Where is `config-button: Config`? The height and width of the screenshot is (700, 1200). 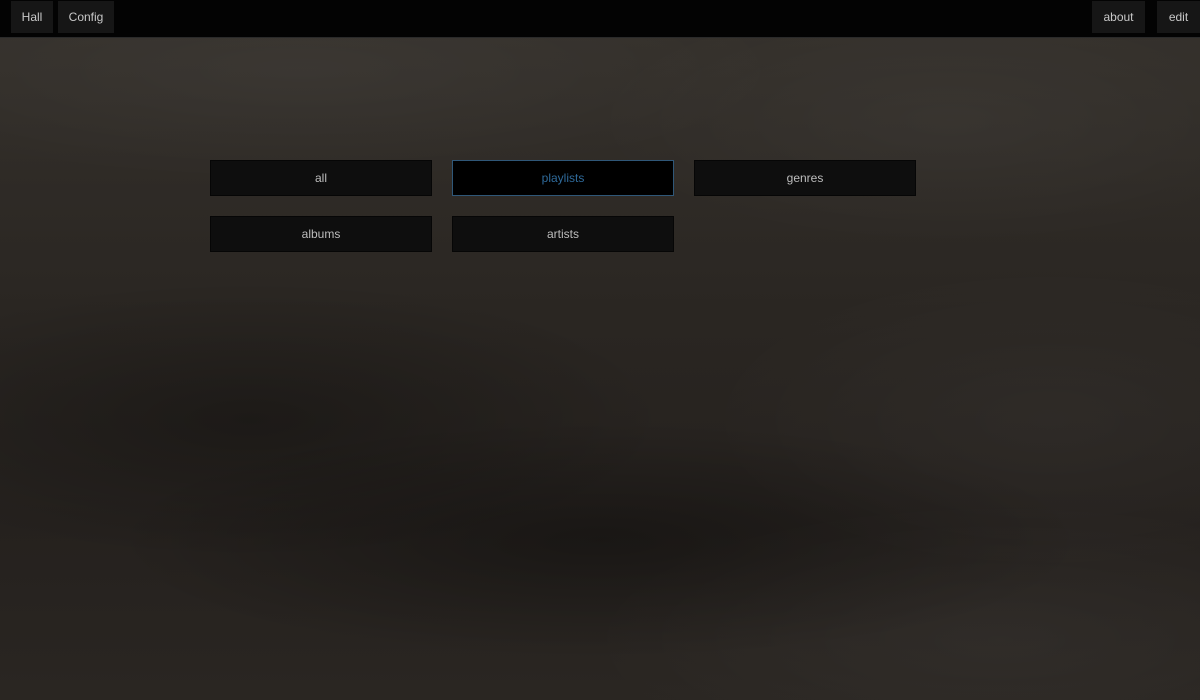
config-button: Config is located at coordinates (86, 17).